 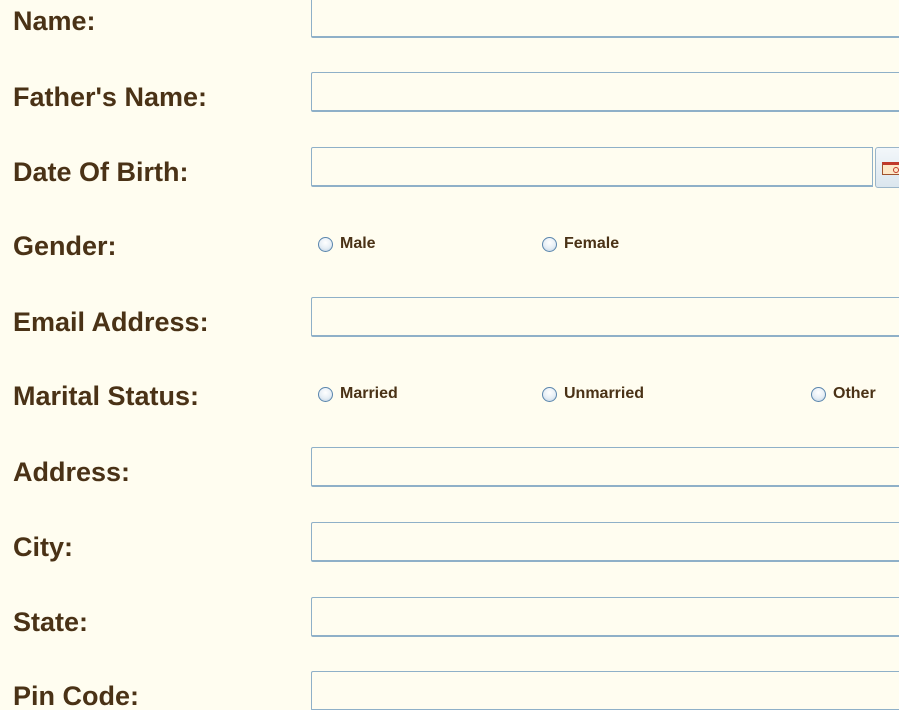 I want to click on dob-label: Date Of Birth:, so click(x=101, y=172).